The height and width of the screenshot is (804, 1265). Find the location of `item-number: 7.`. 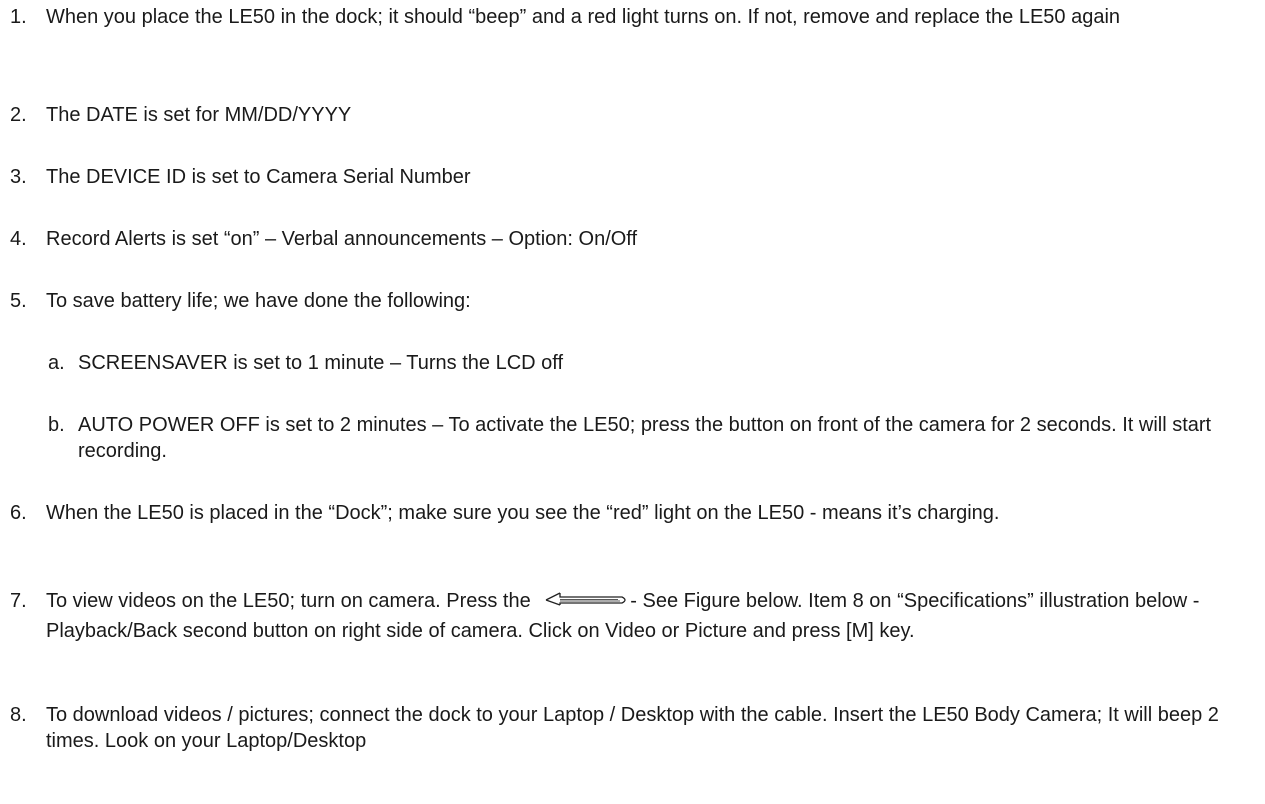

item-number: 7. is located at coordinates (18, 601).